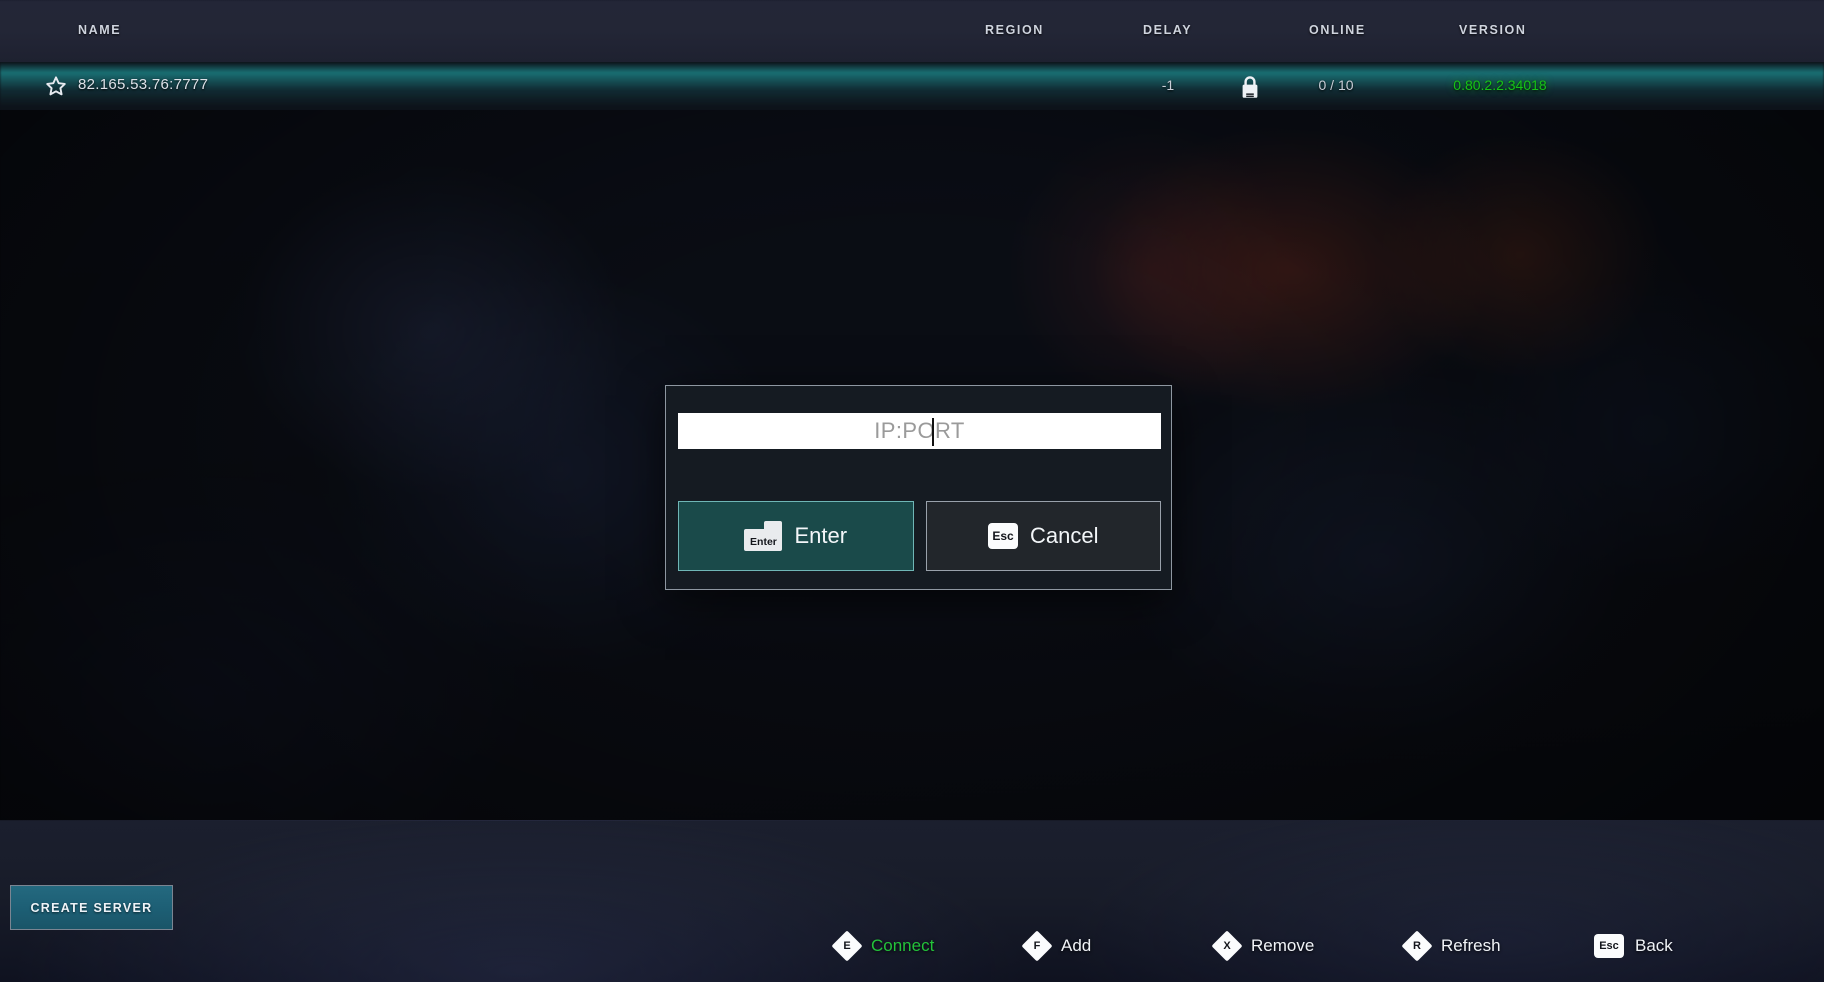 This screenshot has height=982, width=1824. What do you see at coordinates (847, 946) in the screenshot?
I see `key-badge-e-letter: E` at bounding box center [847, 946].